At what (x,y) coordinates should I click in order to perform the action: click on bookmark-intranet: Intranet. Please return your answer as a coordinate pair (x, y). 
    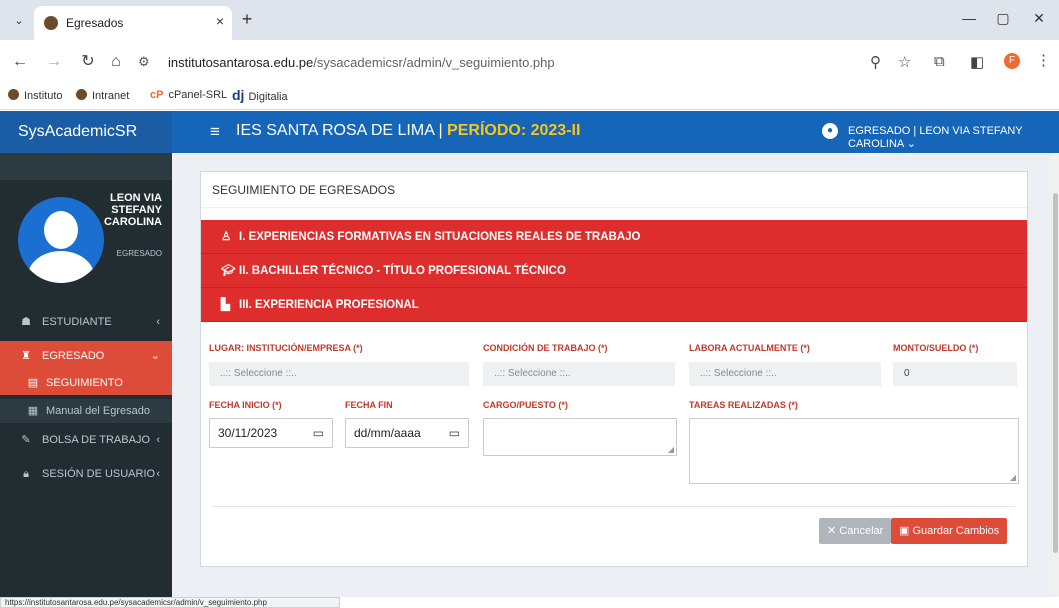
    Looking at the image, I should click on (102, 95).